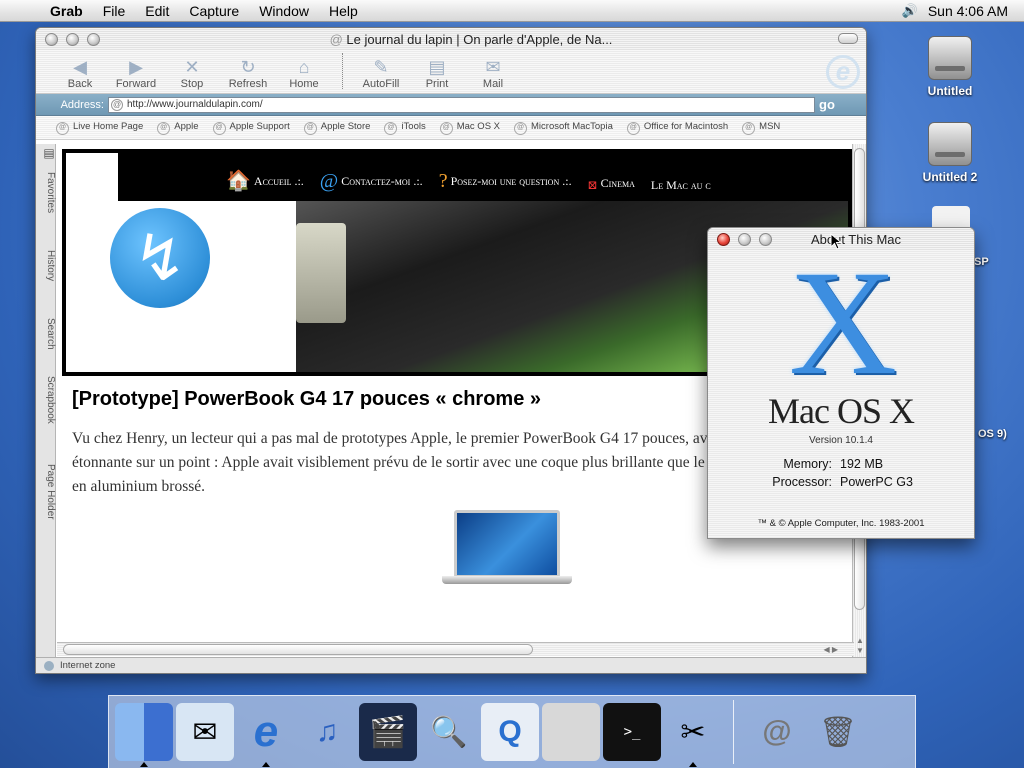 The width and height of the screenshot is (1024, 768). What do you see at coordinates (563, 128) in the screenshot?
I see `favorite-microsoft-mactopia: Microsoft MacTopia` at bounding box center [563, 128].